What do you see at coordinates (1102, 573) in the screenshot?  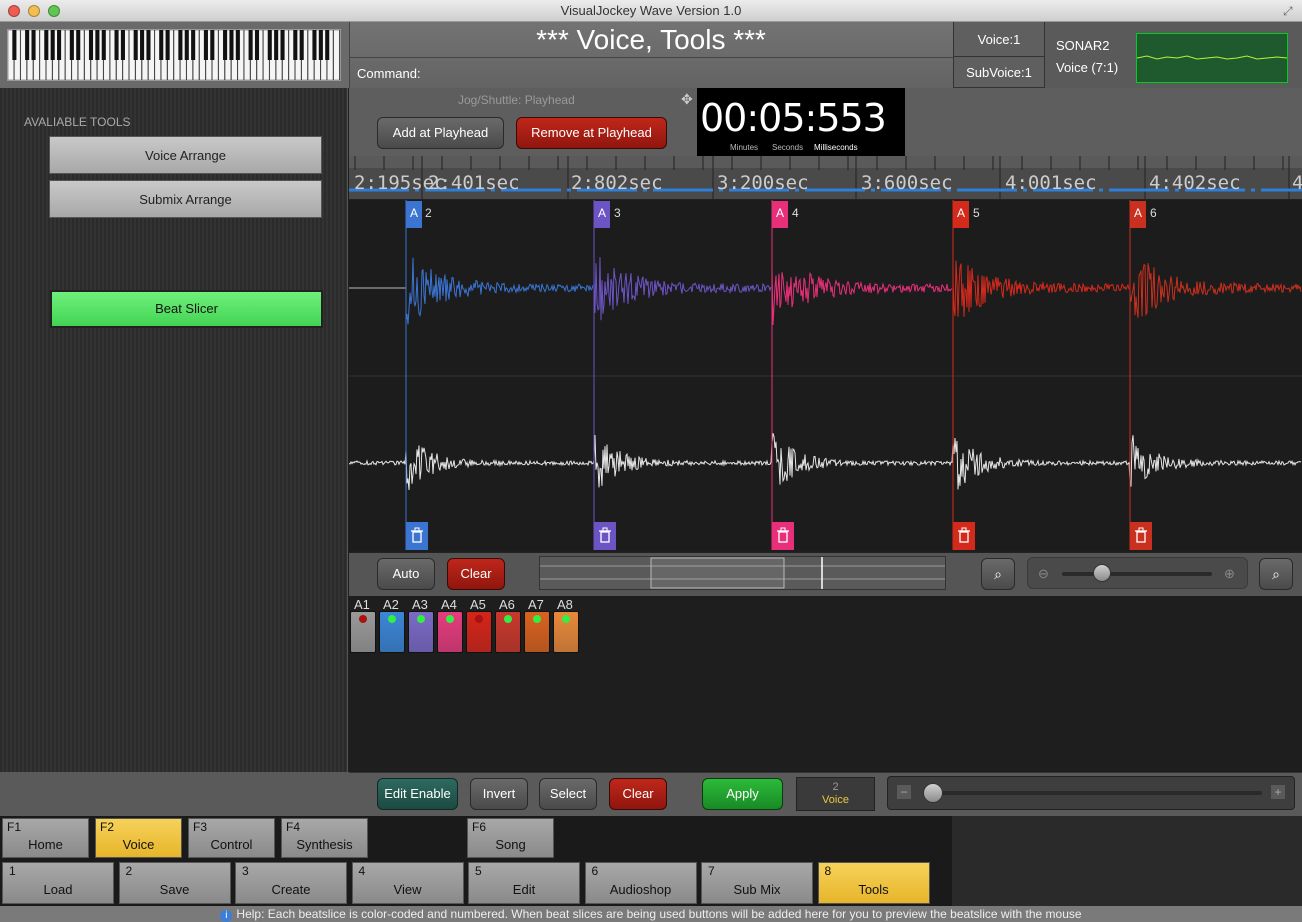 I see `zoom-slider-thumb` at bounding box center [1102, 573].